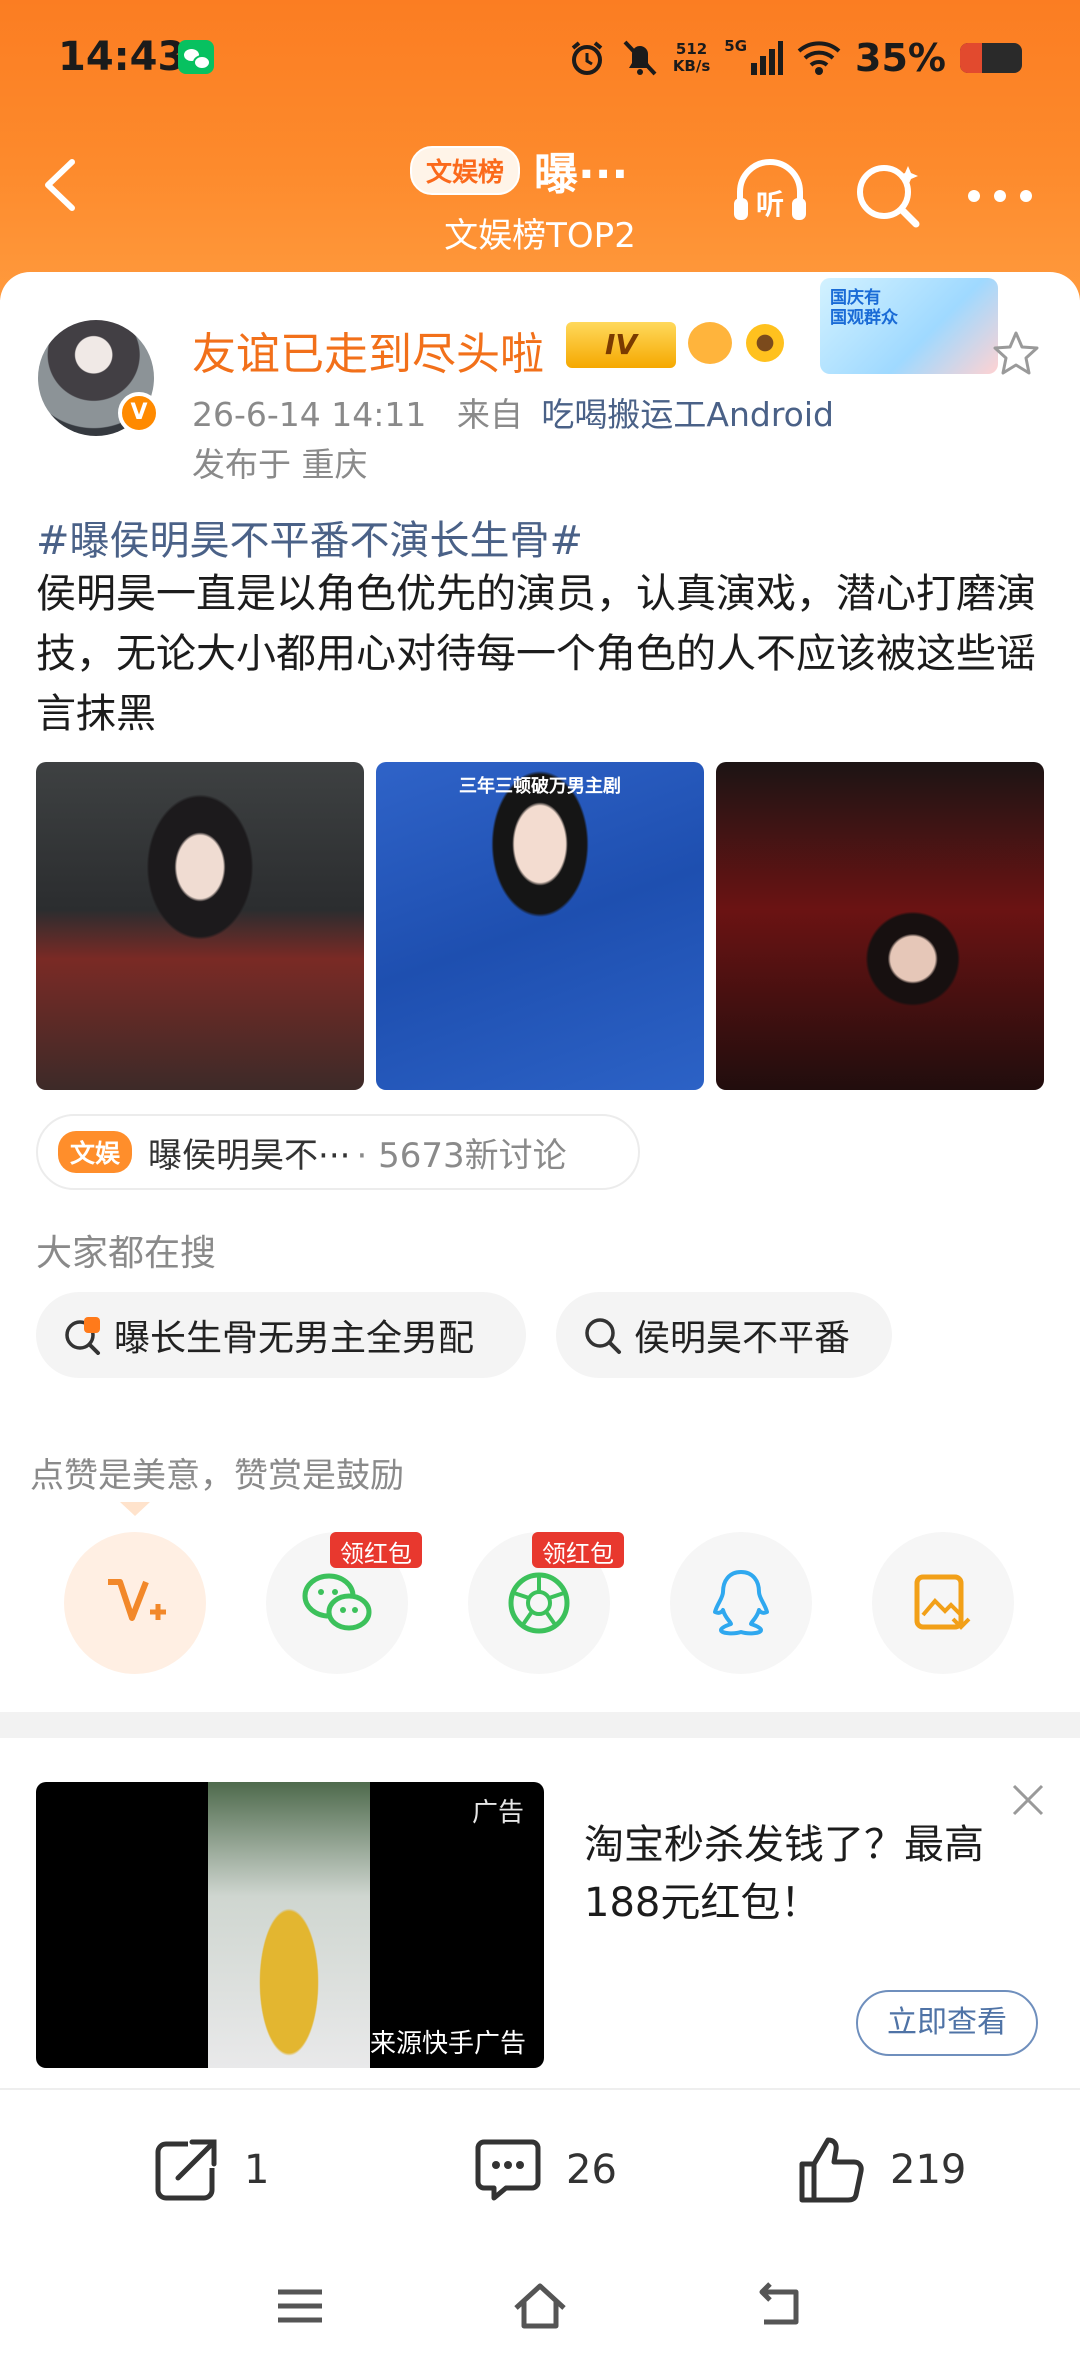 Image resolution: width=1080 pixels, height=2376 pixels. I want to click on post-meta: 26-6-14 14:11 来自 吃喝搬运工Android, so click(513, 412).